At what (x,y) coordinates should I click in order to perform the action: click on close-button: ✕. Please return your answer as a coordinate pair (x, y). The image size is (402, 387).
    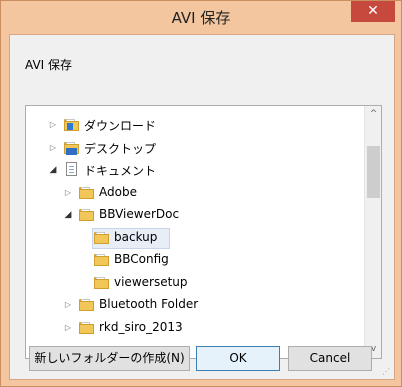
    Looking at the image, I should click on (373, 11).